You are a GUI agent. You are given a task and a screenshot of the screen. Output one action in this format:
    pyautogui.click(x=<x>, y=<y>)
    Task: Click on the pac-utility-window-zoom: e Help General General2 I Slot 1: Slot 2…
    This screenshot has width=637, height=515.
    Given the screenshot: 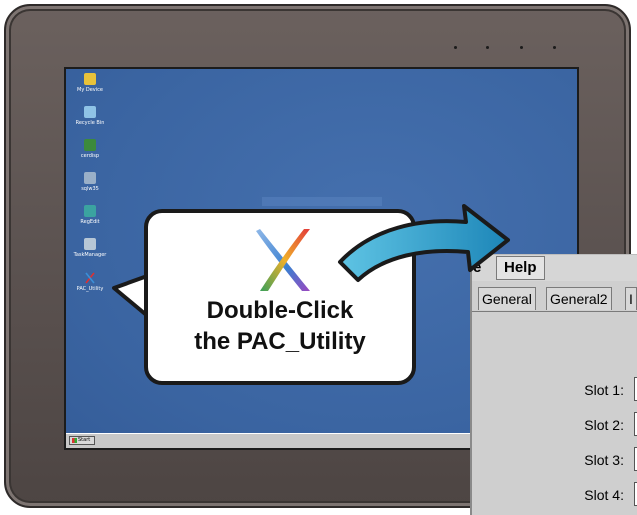 What is the action you would take?
    pyautogui.click(x=553, y=384)
    